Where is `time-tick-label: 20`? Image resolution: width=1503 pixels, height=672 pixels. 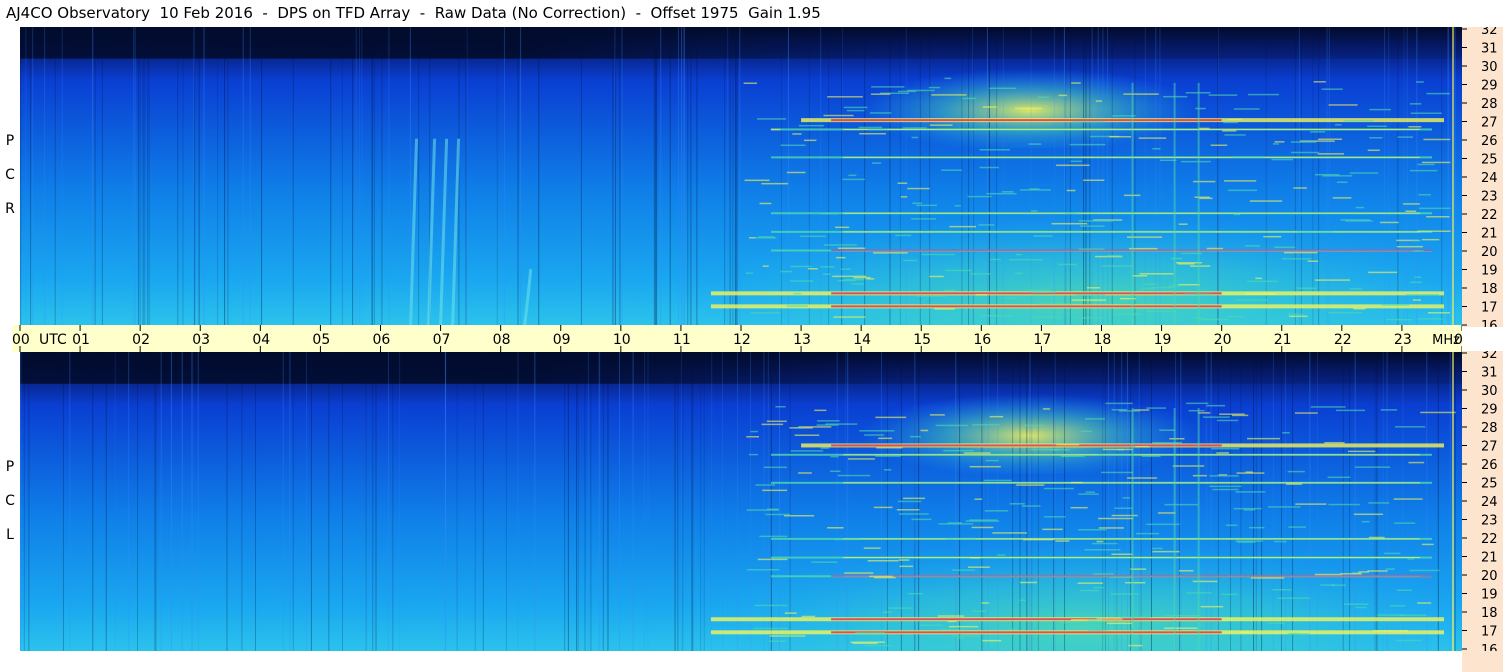 time-tick-label: 20 is located at coordinates (1223, 340).